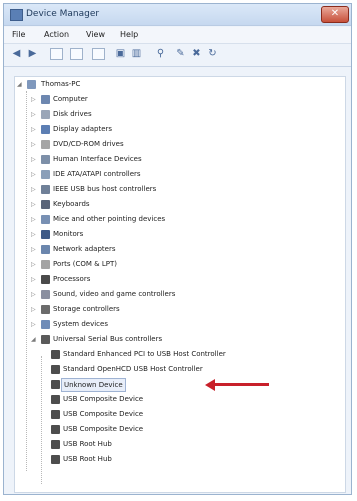 The width and height of the screenshot is (357, 501). Describe the element at coordinates (181, 264) in the screenshot. I see `category-ports: ▷ Ports (COM & LPT)` at that location.